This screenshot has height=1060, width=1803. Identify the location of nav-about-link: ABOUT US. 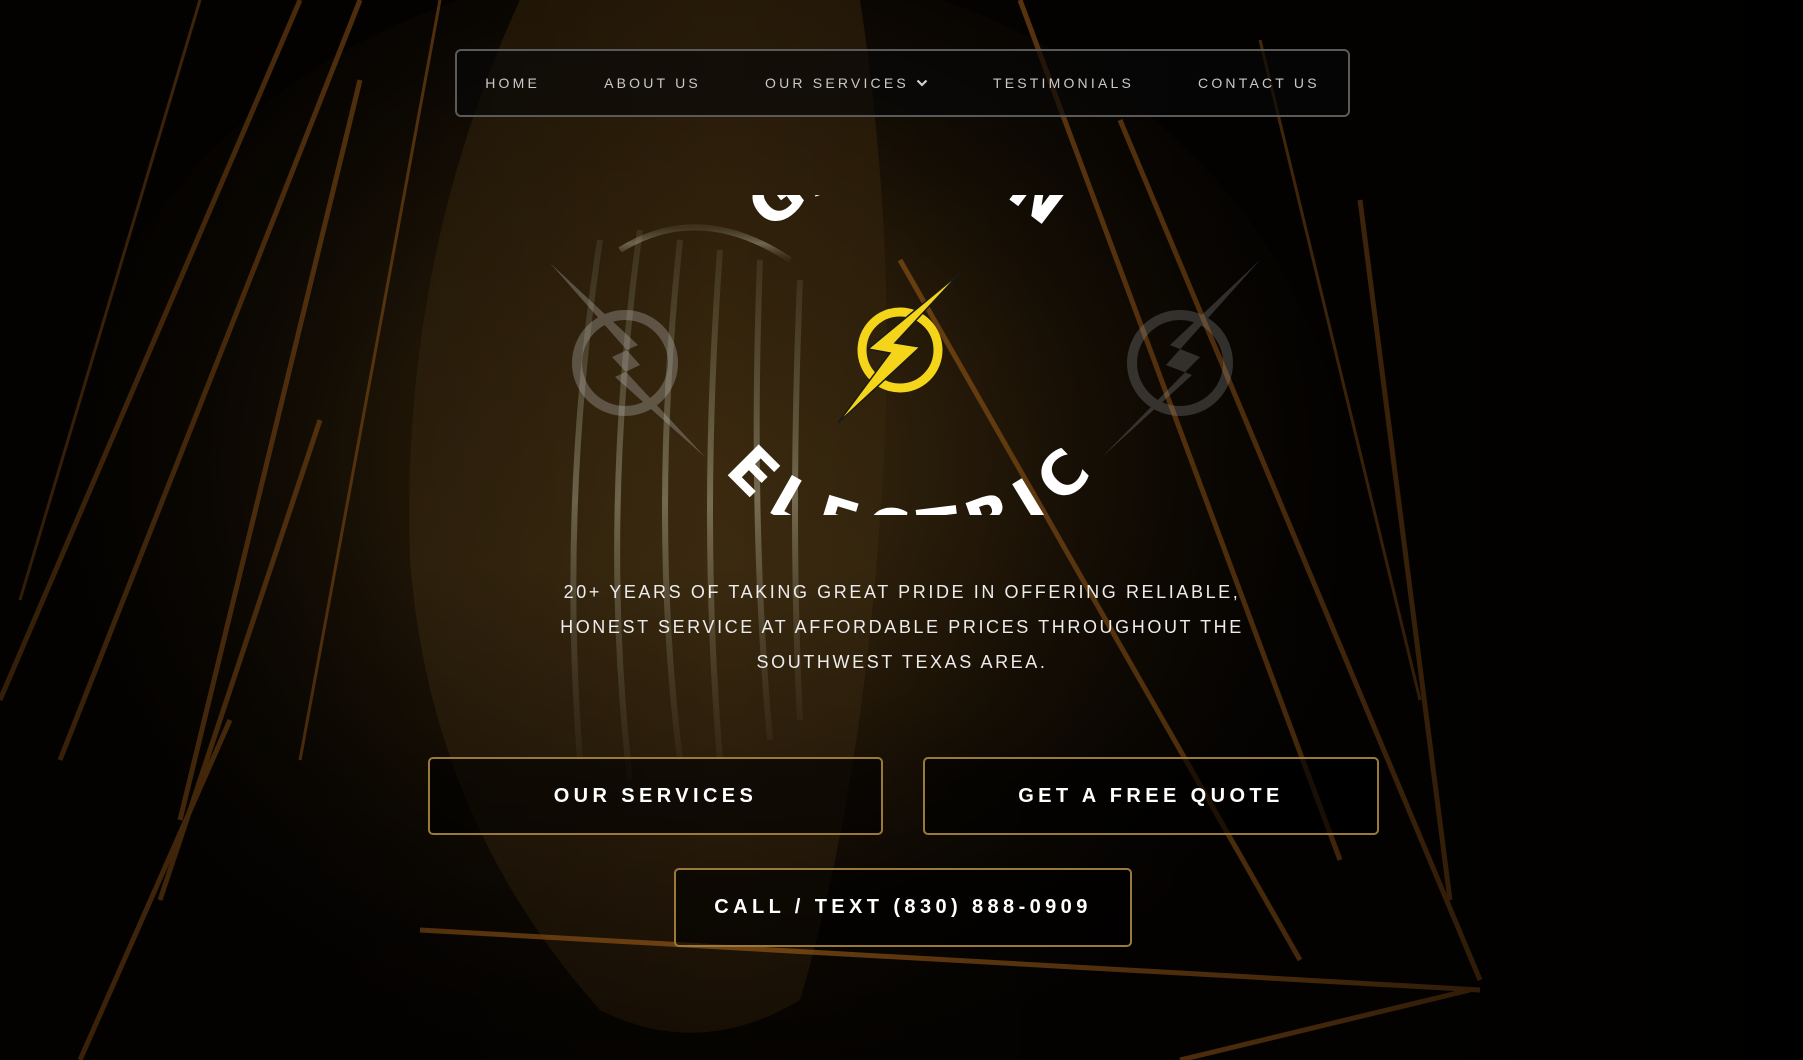
(652, 83).